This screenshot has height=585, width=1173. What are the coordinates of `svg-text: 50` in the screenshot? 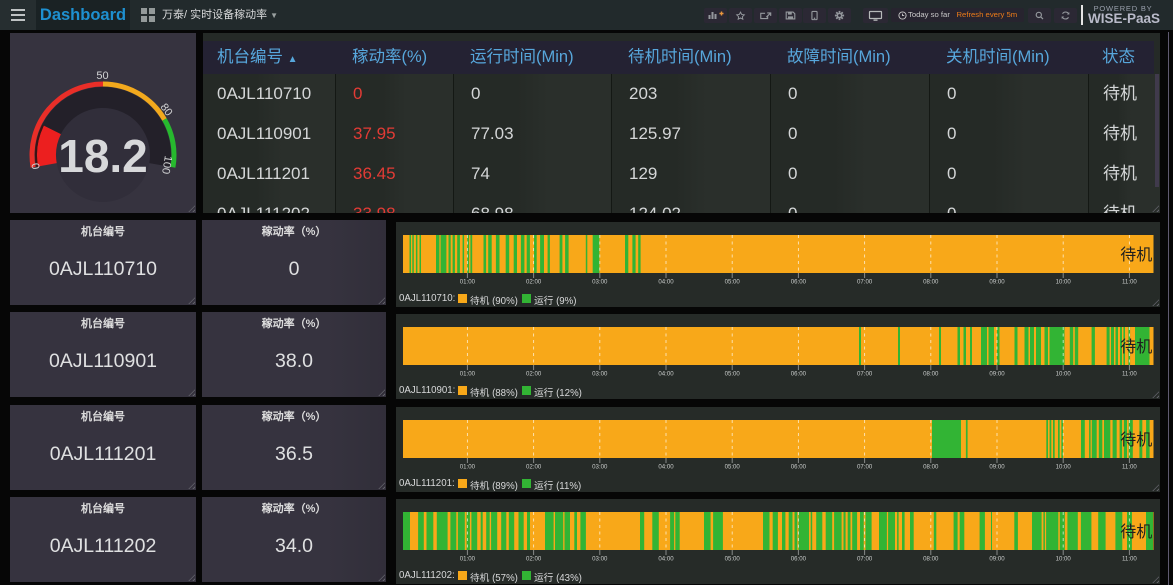 It's located at (102, 76).